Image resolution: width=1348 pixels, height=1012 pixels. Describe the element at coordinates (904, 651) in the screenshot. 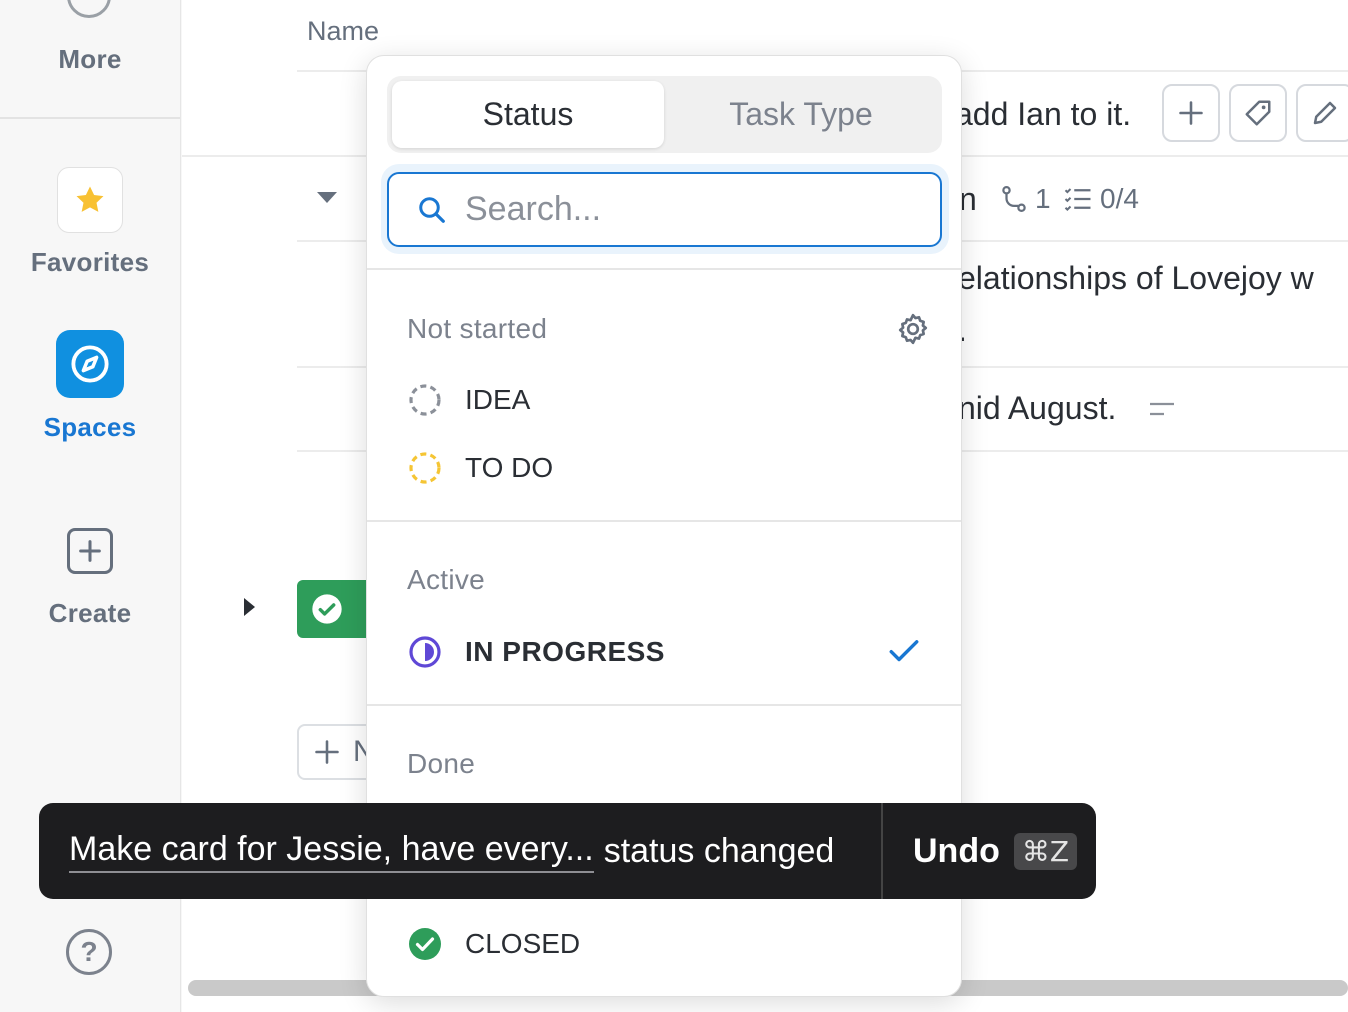

I see `selected-check-icon` at that location.